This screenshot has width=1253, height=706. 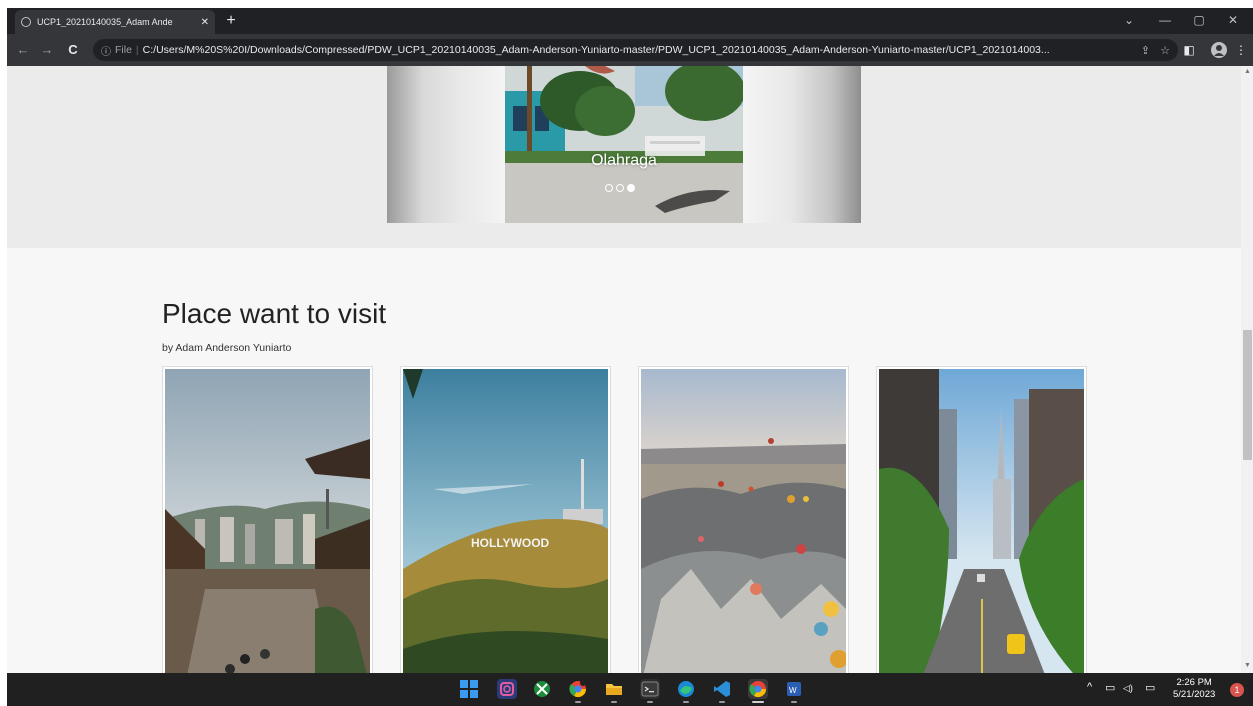 What do you see at coordinates (1219, 50) in the screenshot?
I see `profile-avatar-icon` at bounding box center [1219, 50].